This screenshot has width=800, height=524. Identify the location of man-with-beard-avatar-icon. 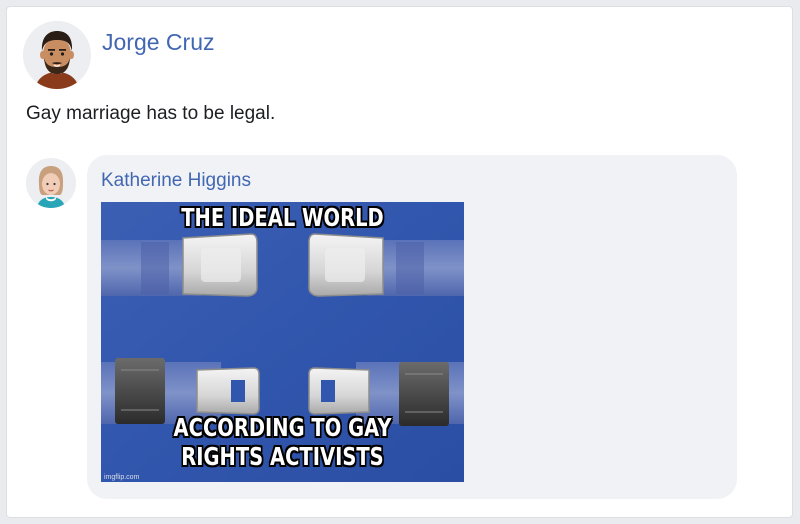
(57, 55).